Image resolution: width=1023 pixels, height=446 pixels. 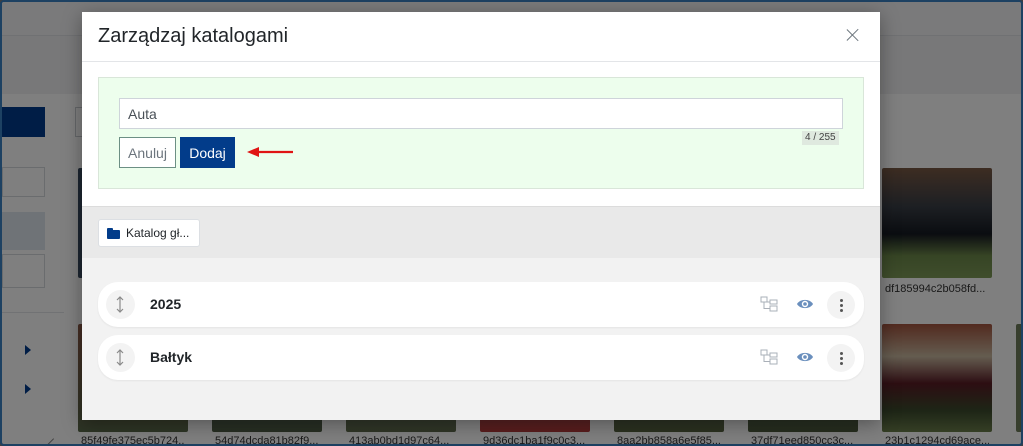 I want to click on char-counter: 4 / 255, so click(x=820, y=138).